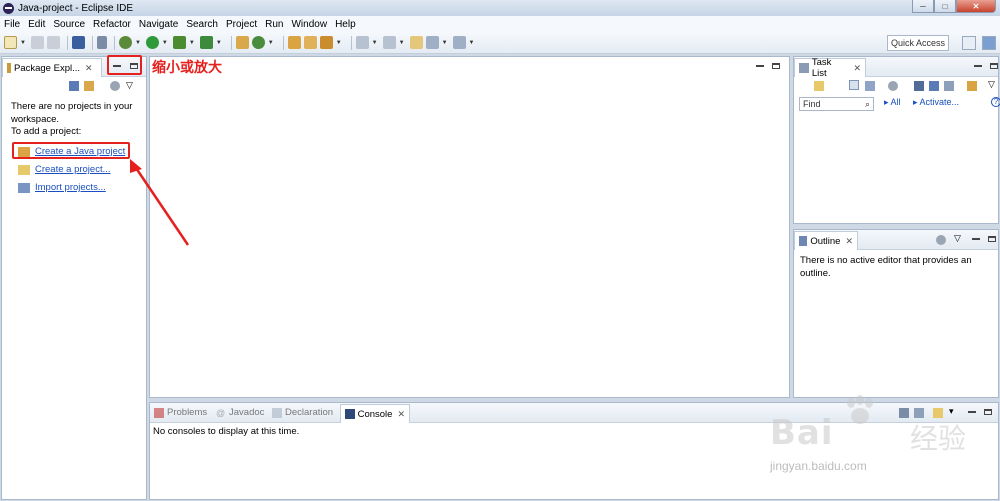 The width and height of the screenshot is (1000, 501). Describe the element at coordinates (459, 42) in the screenshot. I see `forward-icon` at that location.